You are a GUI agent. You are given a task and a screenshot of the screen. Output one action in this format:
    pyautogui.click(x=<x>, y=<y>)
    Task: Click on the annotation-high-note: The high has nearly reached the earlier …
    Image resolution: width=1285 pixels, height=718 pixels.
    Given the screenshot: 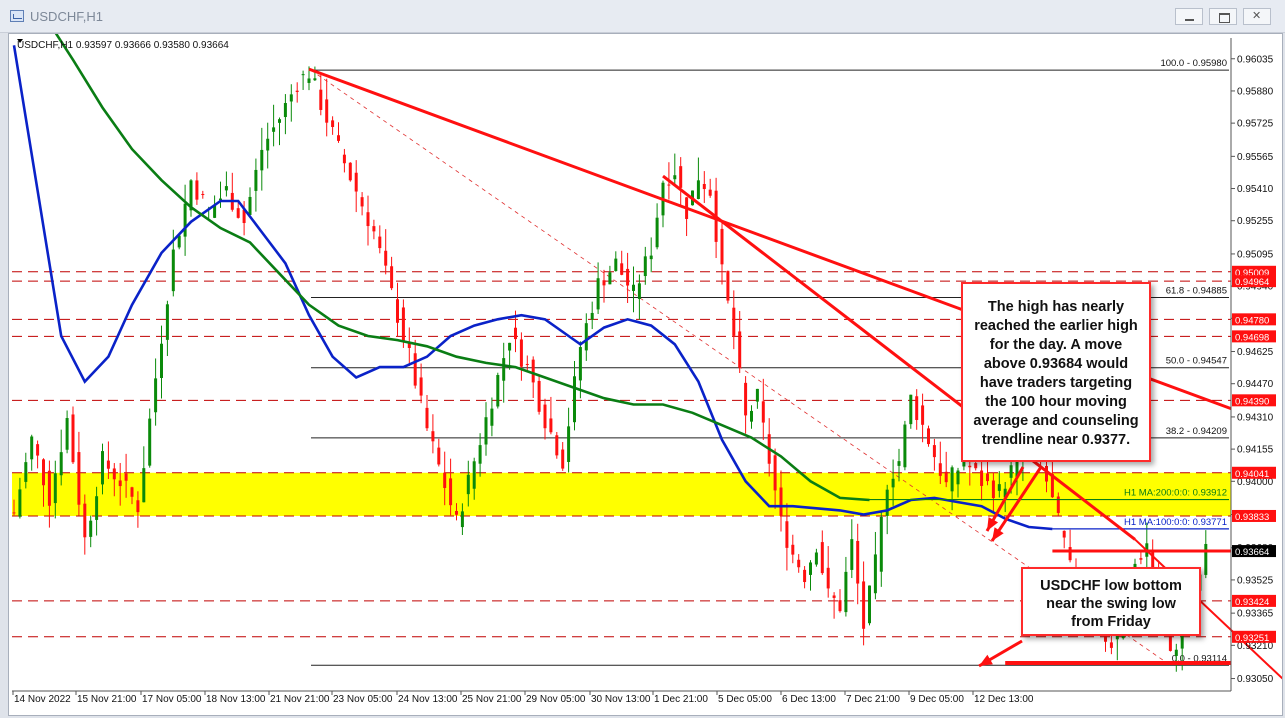 What is the action you would take?
    pyautogui.click(x=1056, y=372)
    